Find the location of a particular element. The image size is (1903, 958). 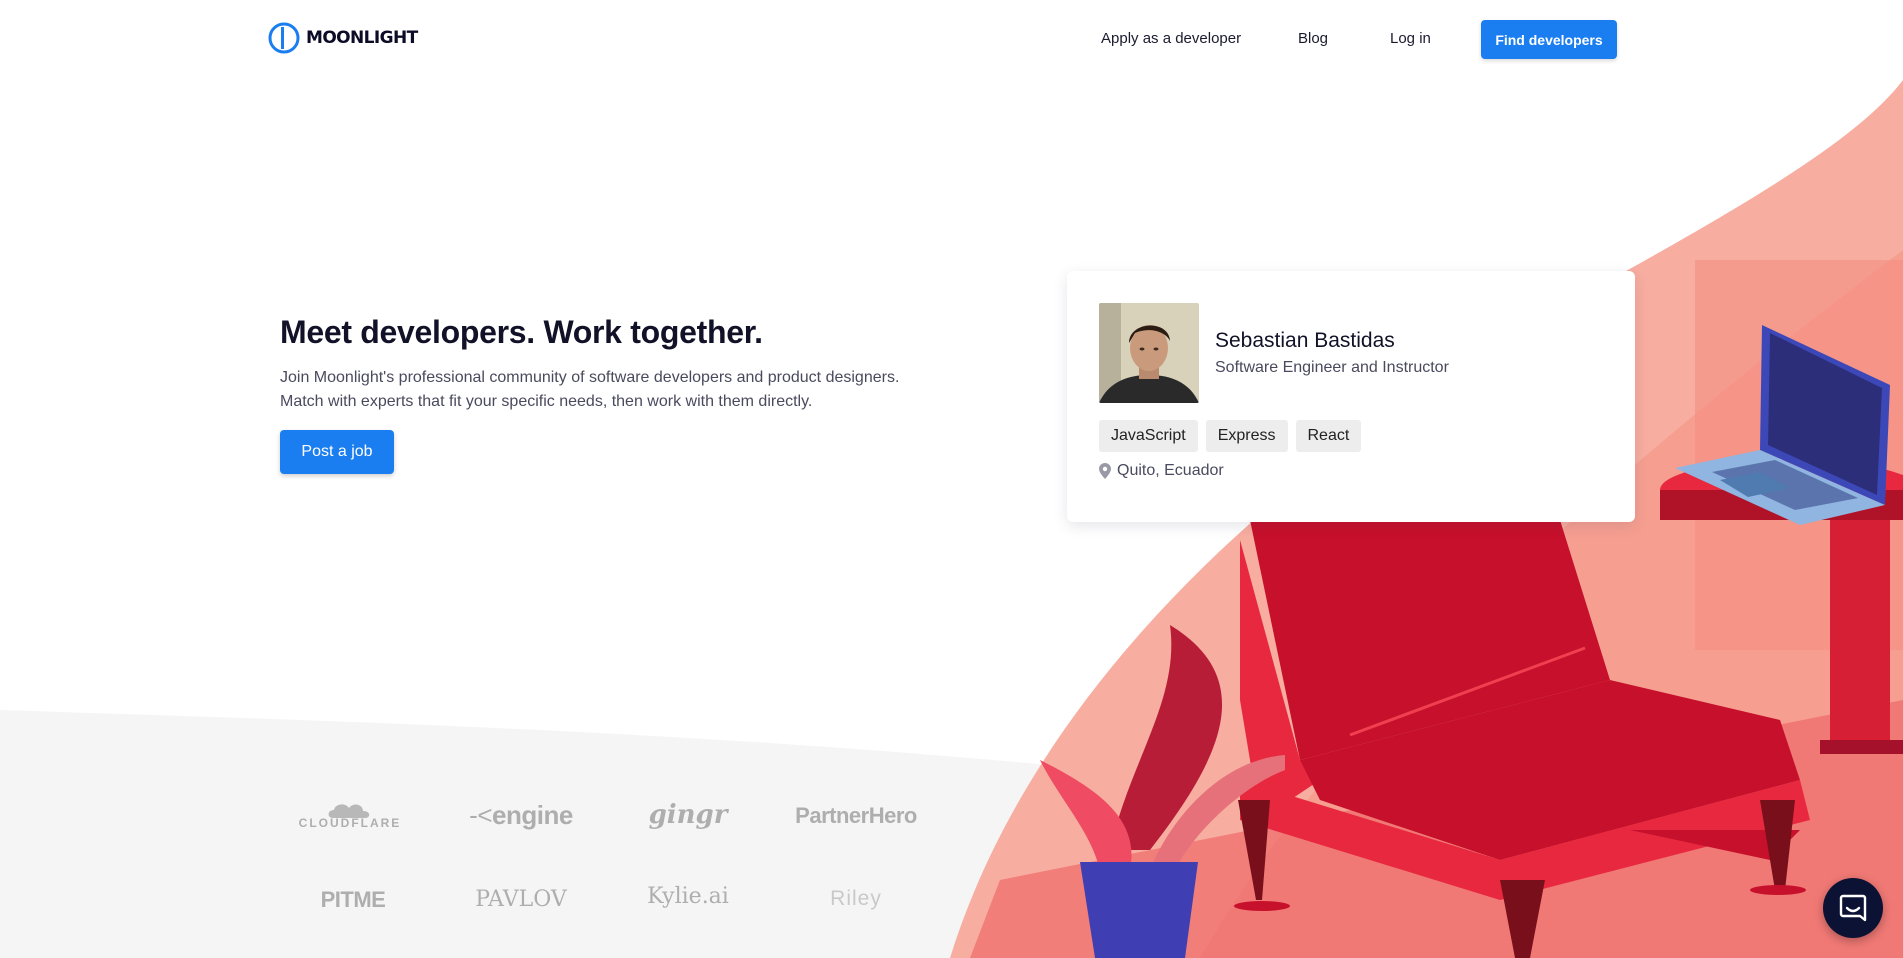

engine-mark-icon: -< is located at coordinates (481, 815).